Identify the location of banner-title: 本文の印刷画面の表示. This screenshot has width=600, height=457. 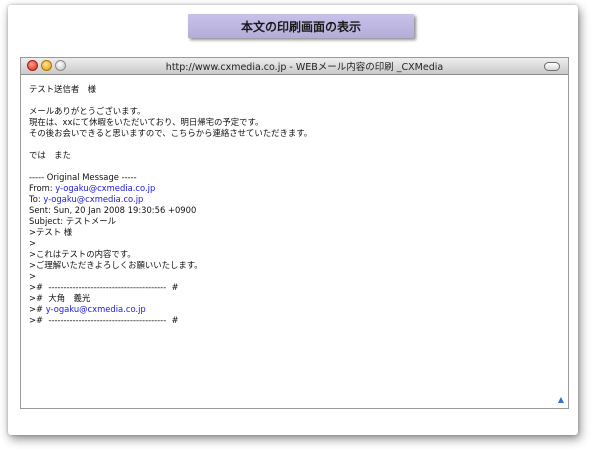
(300, 26).